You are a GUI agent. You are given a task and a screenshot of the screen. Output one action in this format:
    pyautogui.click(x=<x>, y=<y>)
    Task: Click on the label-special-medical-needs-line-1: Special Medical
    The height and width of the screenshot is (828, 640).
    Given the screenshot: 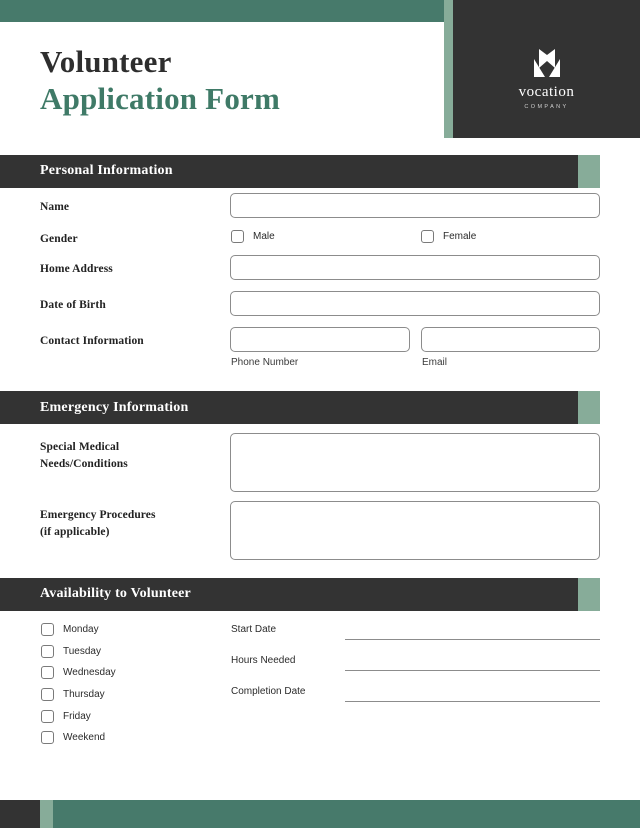 What is the action you would take?
    pyautogui.click(x=80, y=447)
    